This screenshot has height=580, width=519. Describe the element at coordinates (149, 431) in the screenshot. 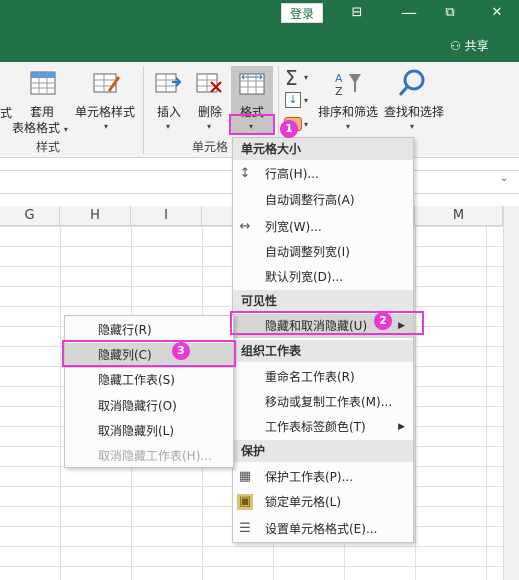

I see `unhide-columns-item: 取消隐藏列(L)` at that location.